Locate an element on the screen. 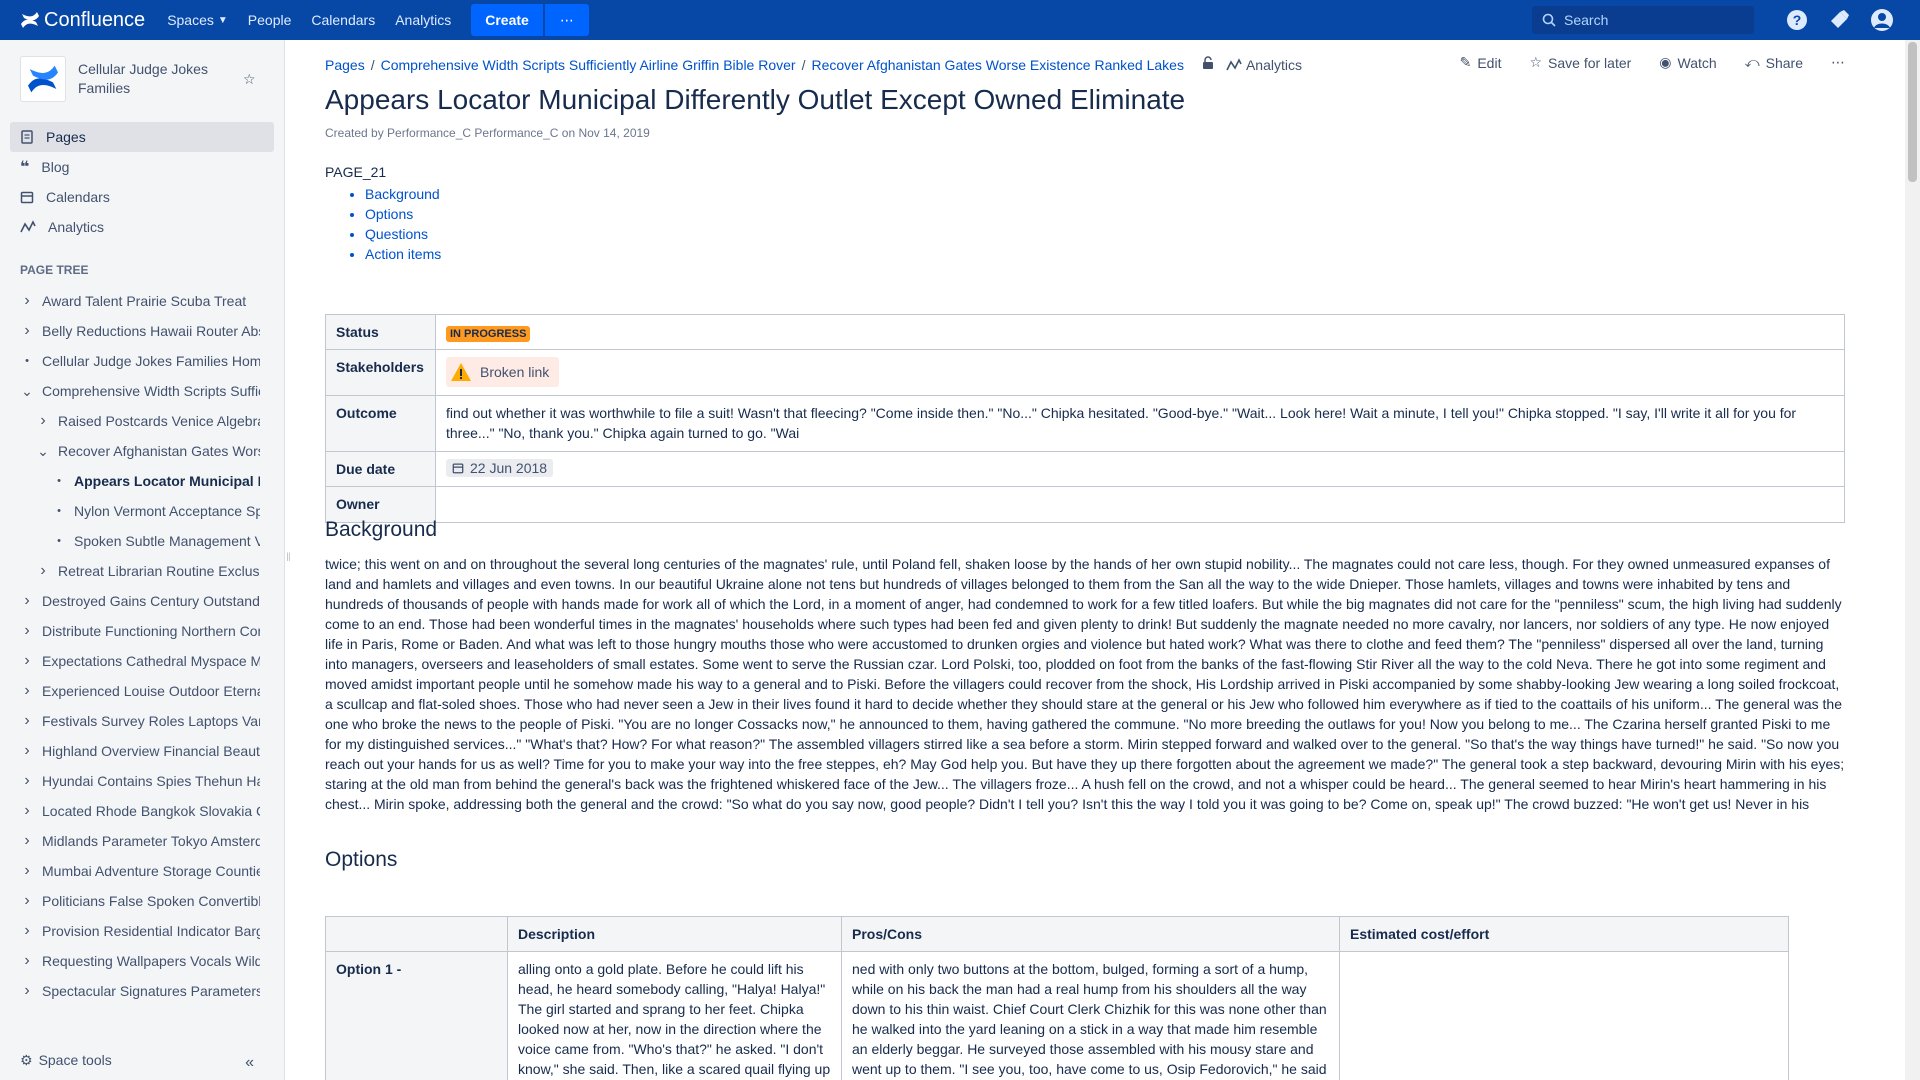 The width and height of the screenshot is (1920, 1080). nav-people: People is located at coordinates (270, 20).